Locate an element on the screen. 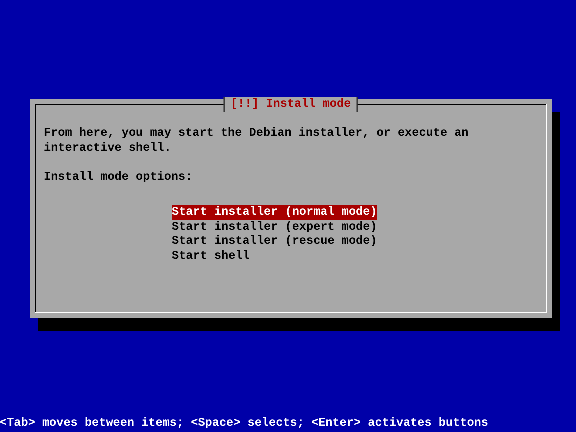 The height and width of the screenshot is (432, 576). menu-option: Start installer (expert mode) is located at coordinates (275, 227).